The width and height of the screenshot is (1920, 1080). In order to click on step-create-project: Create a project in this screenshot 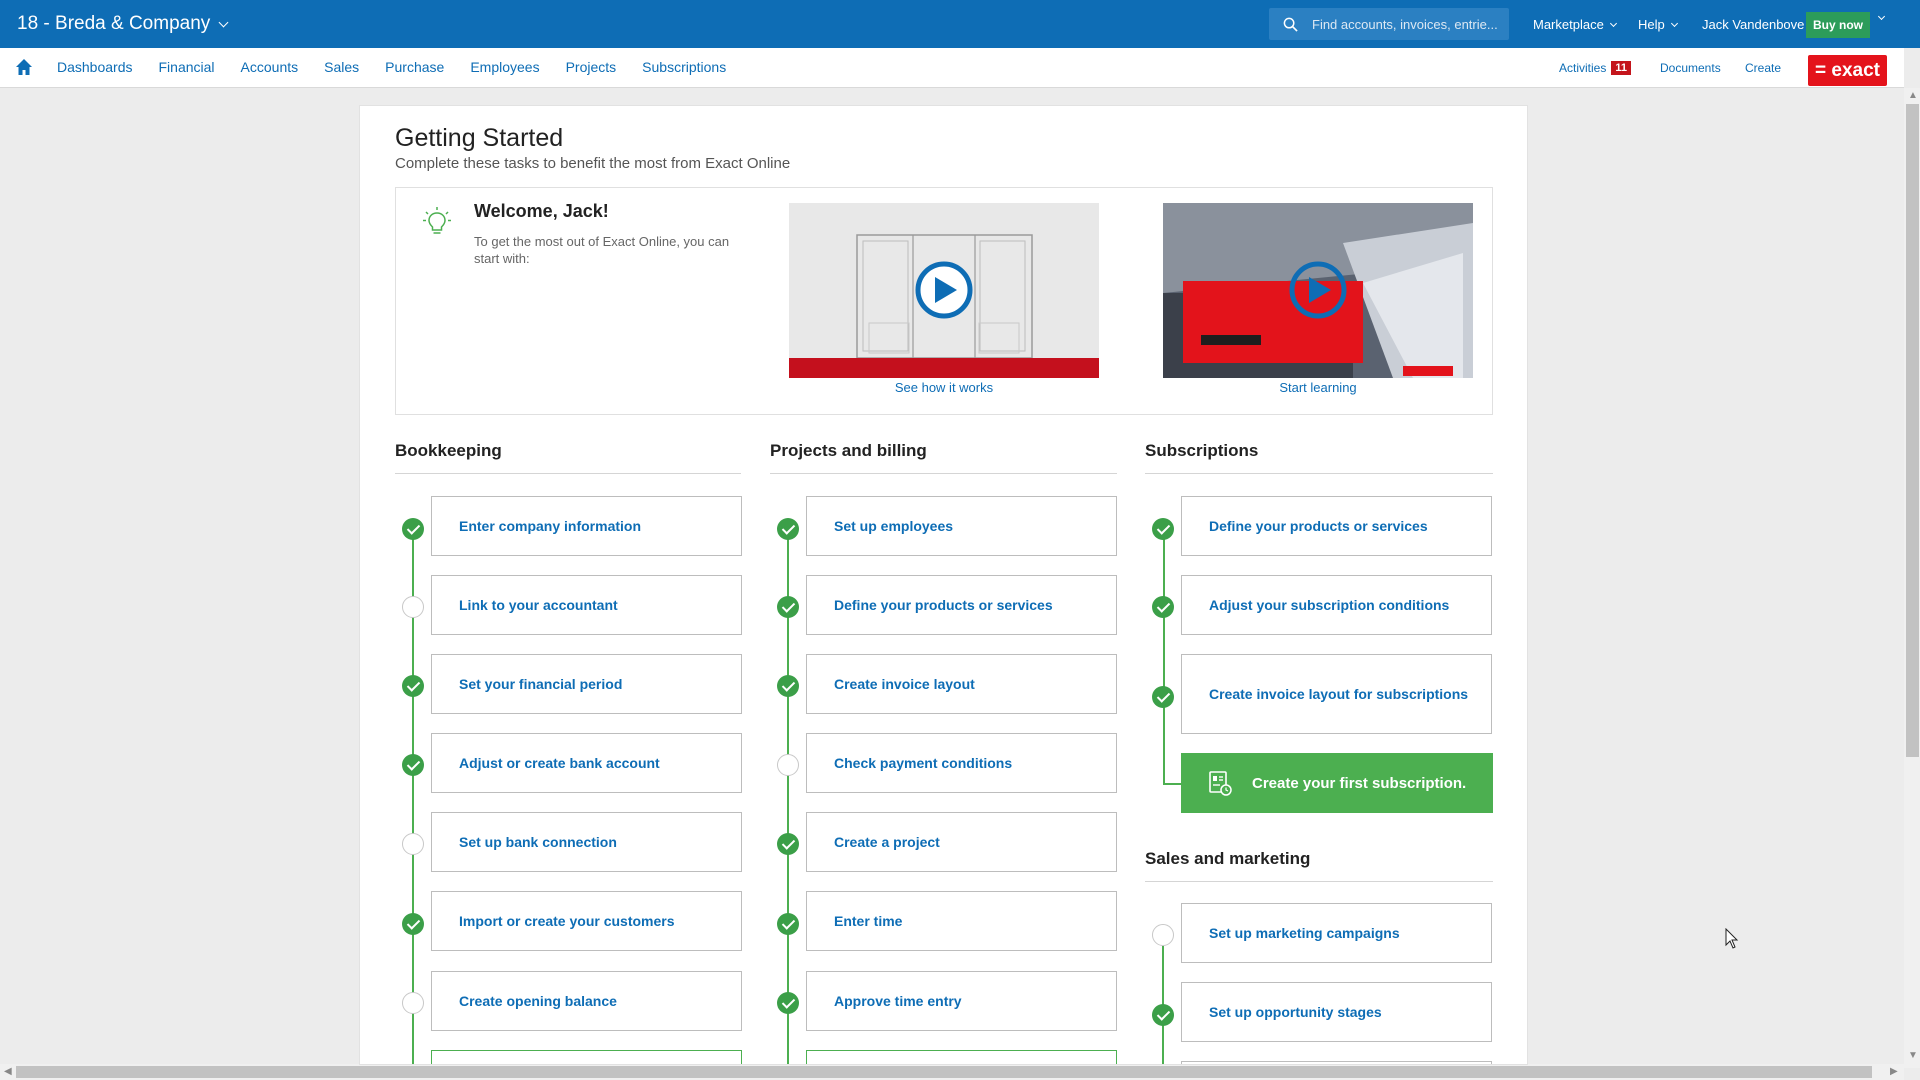, I will do `click(961, 842)`.